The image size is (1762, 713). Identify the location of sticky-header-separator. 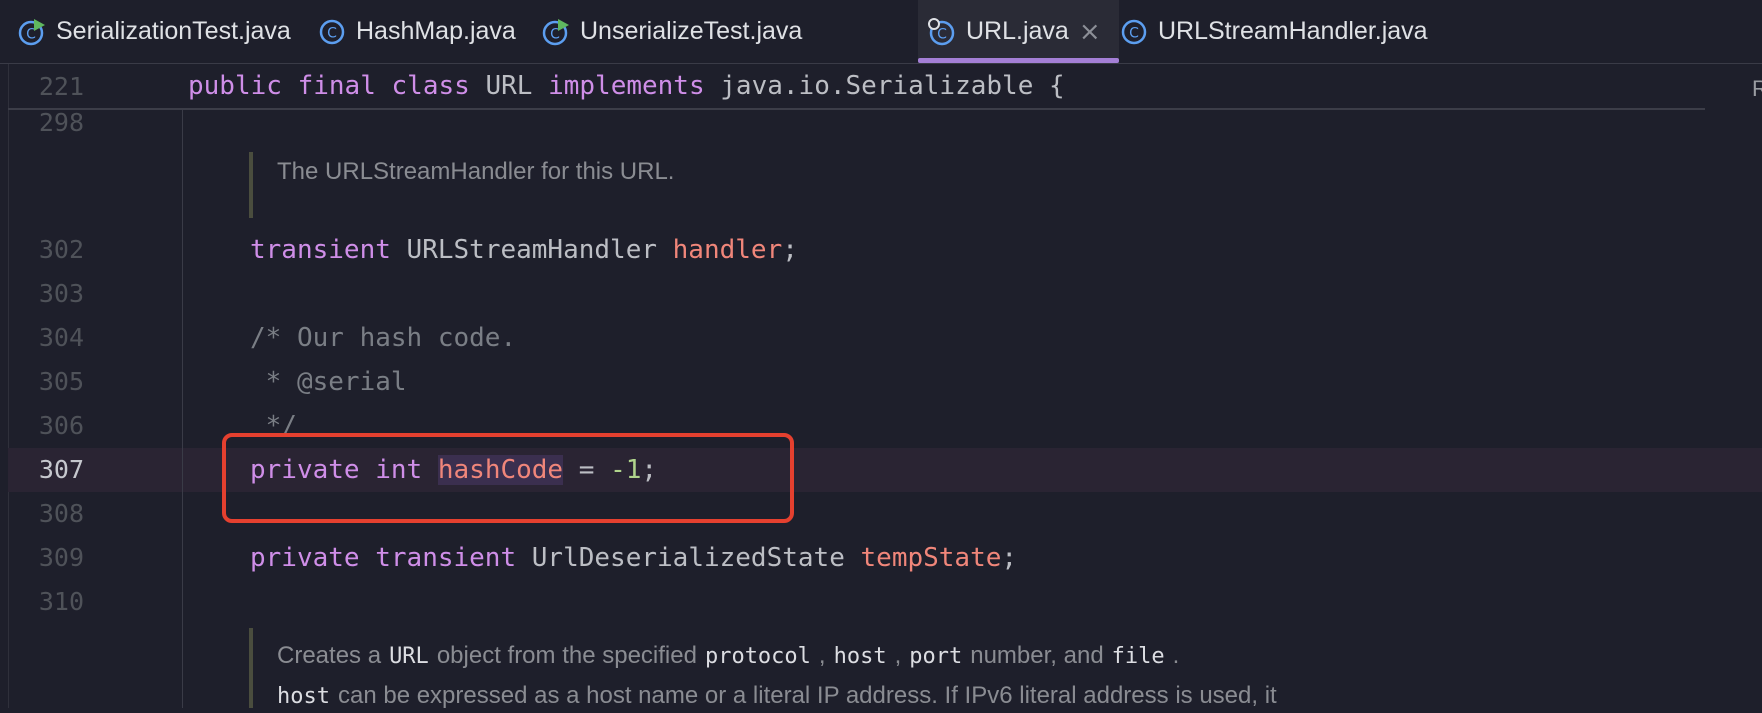
(856, 109).